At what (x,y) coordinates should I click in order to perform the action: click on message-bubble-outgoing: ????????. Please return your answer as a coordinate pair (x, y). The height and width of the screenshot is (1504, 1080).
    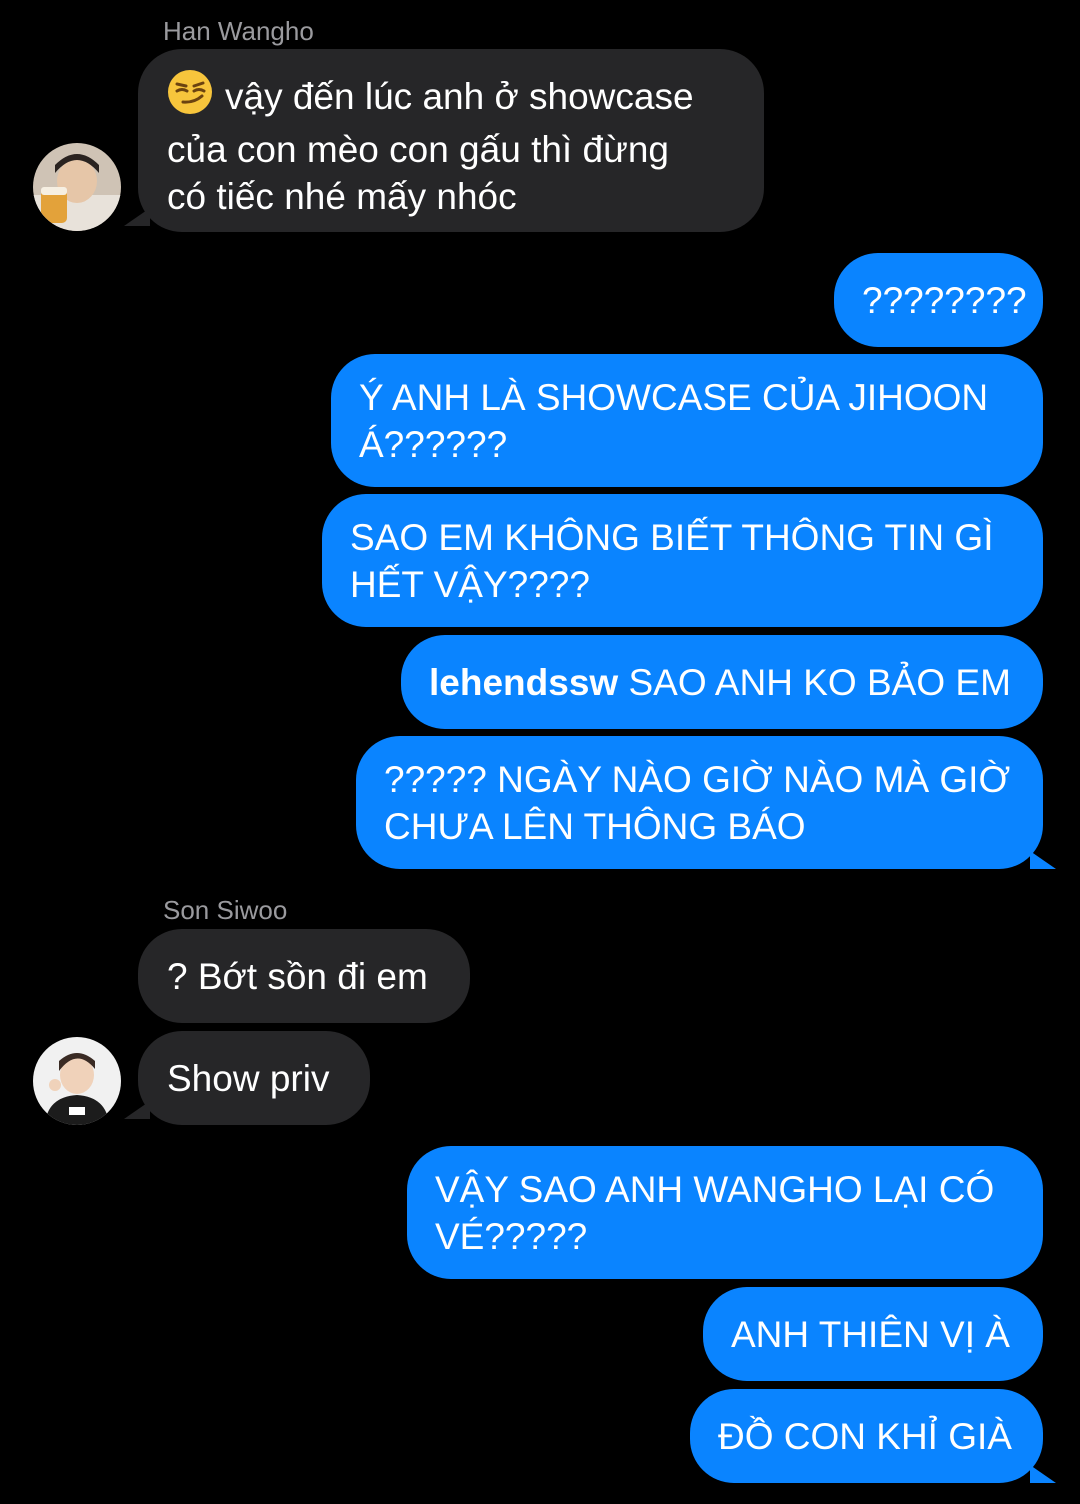
    Looking at the image, I should click on (938, 300).